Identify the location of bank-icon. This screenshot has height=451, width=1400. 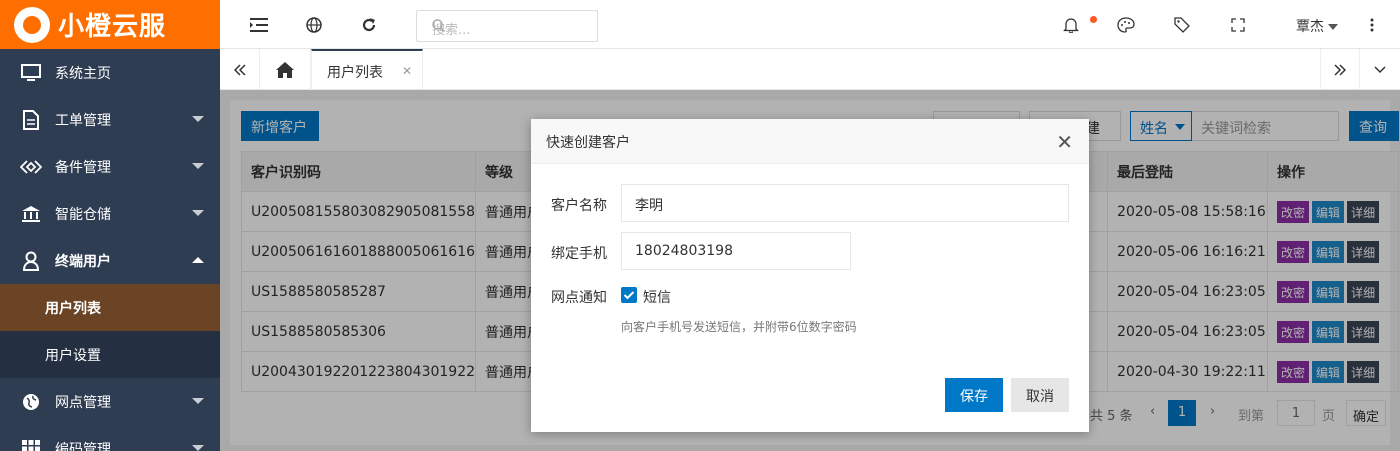
(31, 214).